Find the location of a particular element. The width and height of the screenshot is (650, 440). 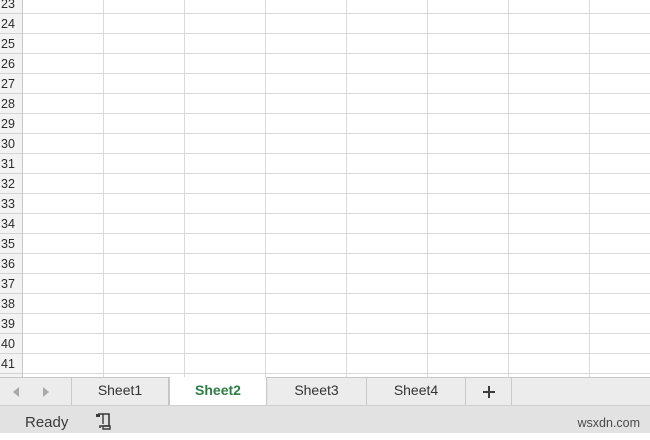

row-header: 30 is located at coordinates (11, 144).